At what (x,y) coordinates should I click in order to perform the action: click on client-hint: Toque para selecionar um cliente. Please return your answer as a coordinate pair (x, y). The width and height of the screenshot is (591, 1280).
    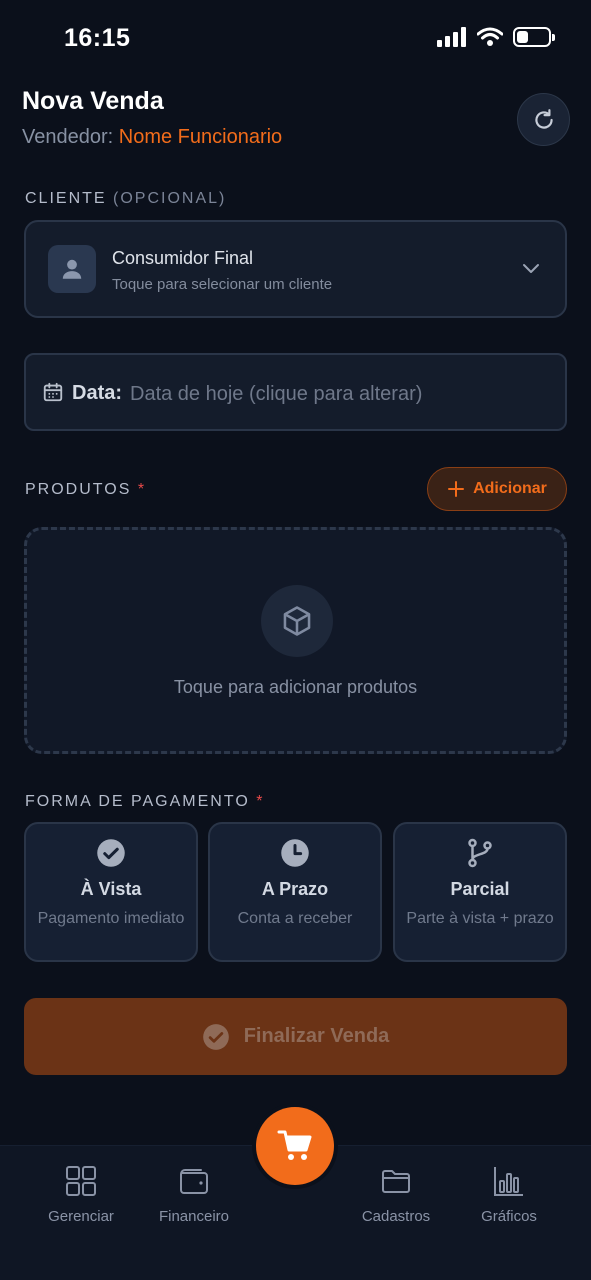
    Looking at the image, I should click on (222, 284).